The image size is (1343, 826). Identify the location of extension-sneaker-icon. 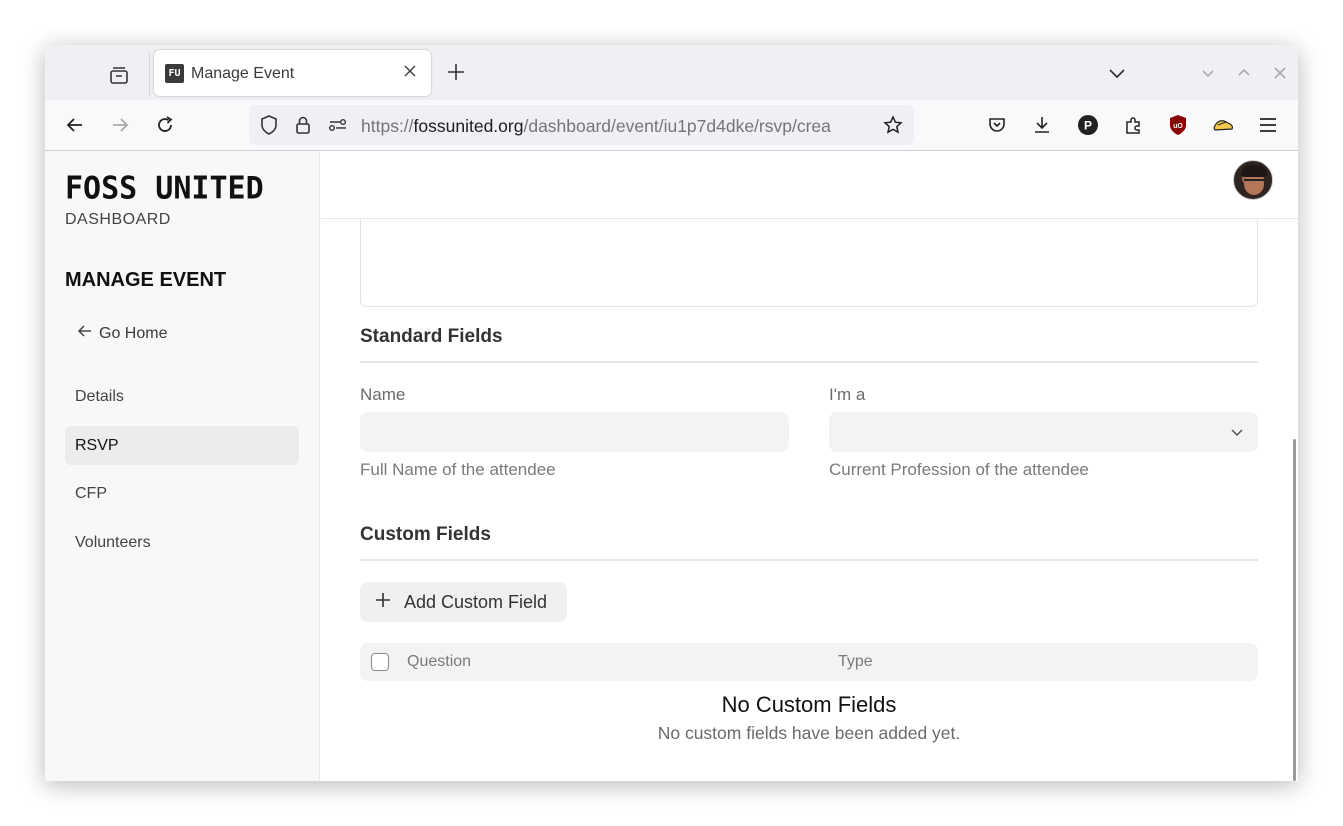
(1223, 125).